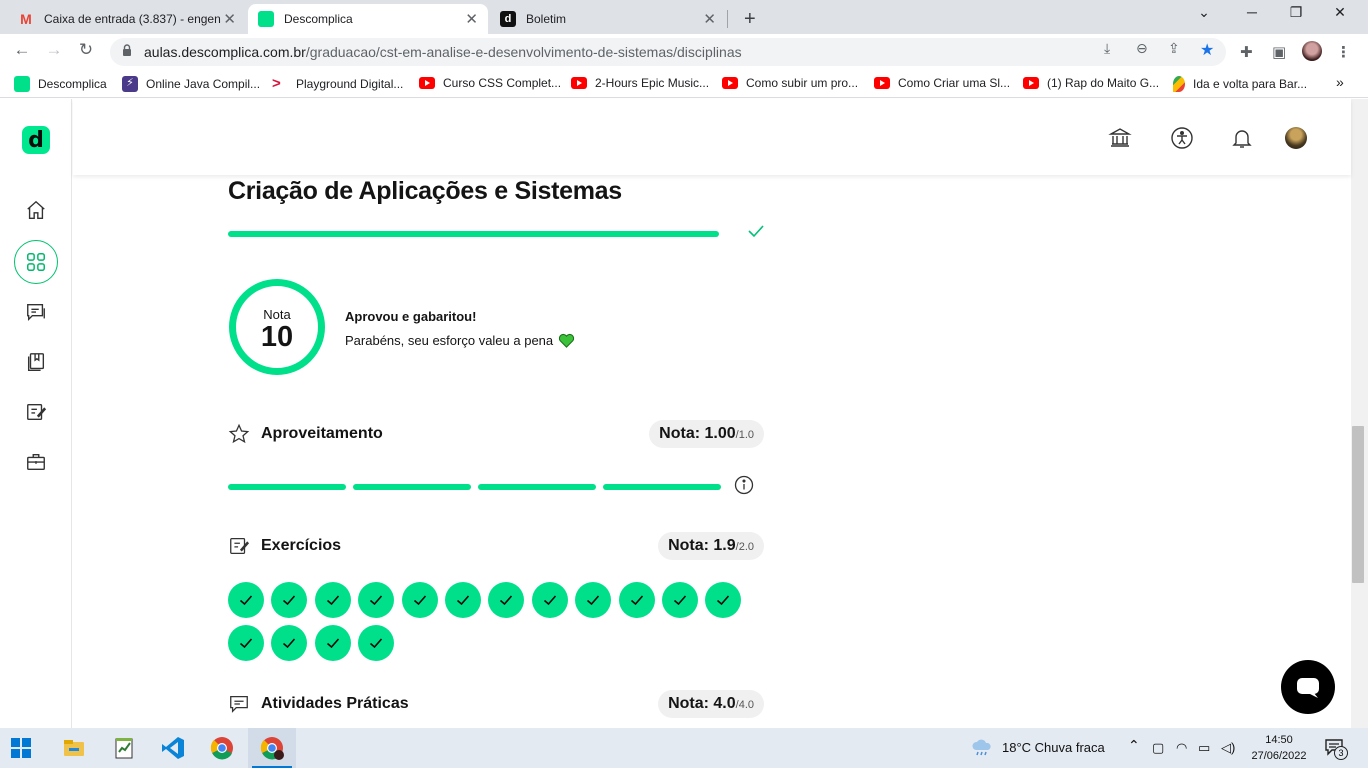 This screenshot has width=1368, height=768. Describe the element at coordinates (750, 19) in the screenshot. I see `new-tab-button: +` at that location.